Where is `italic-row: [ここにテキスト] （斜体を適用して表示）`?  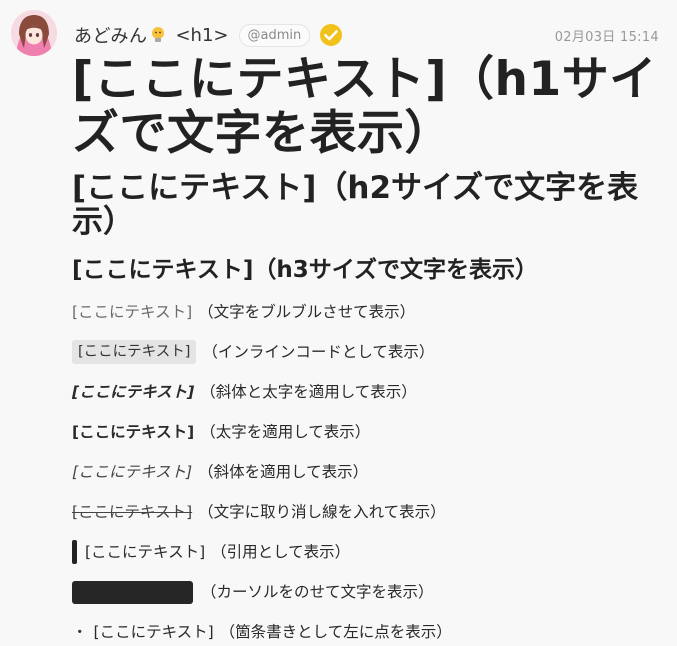
italic-row: [ここにテキスト] （斜体を適用して表示） is located at coordinates (220, 472).